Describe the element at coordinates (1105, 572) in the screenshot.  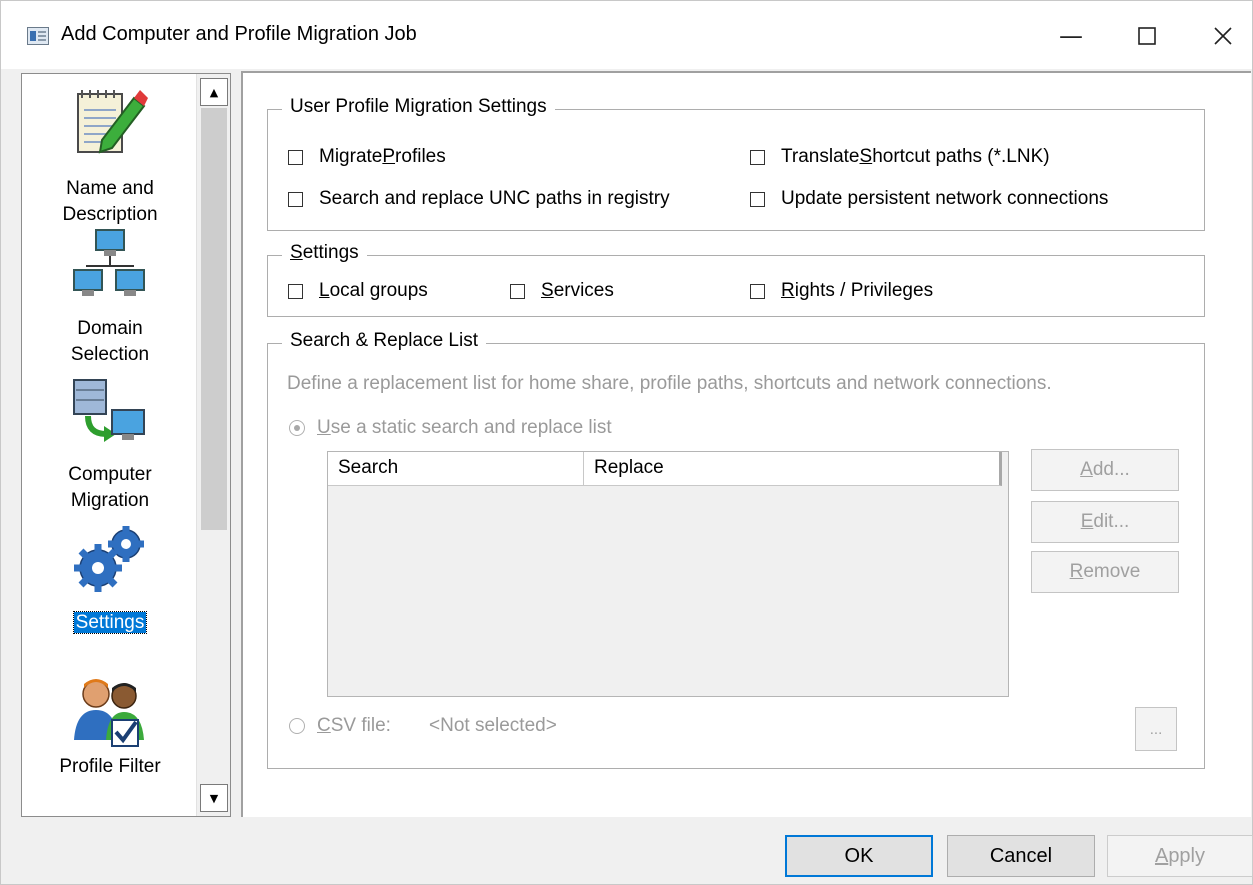
I see `remove-button: Remove` at that location.